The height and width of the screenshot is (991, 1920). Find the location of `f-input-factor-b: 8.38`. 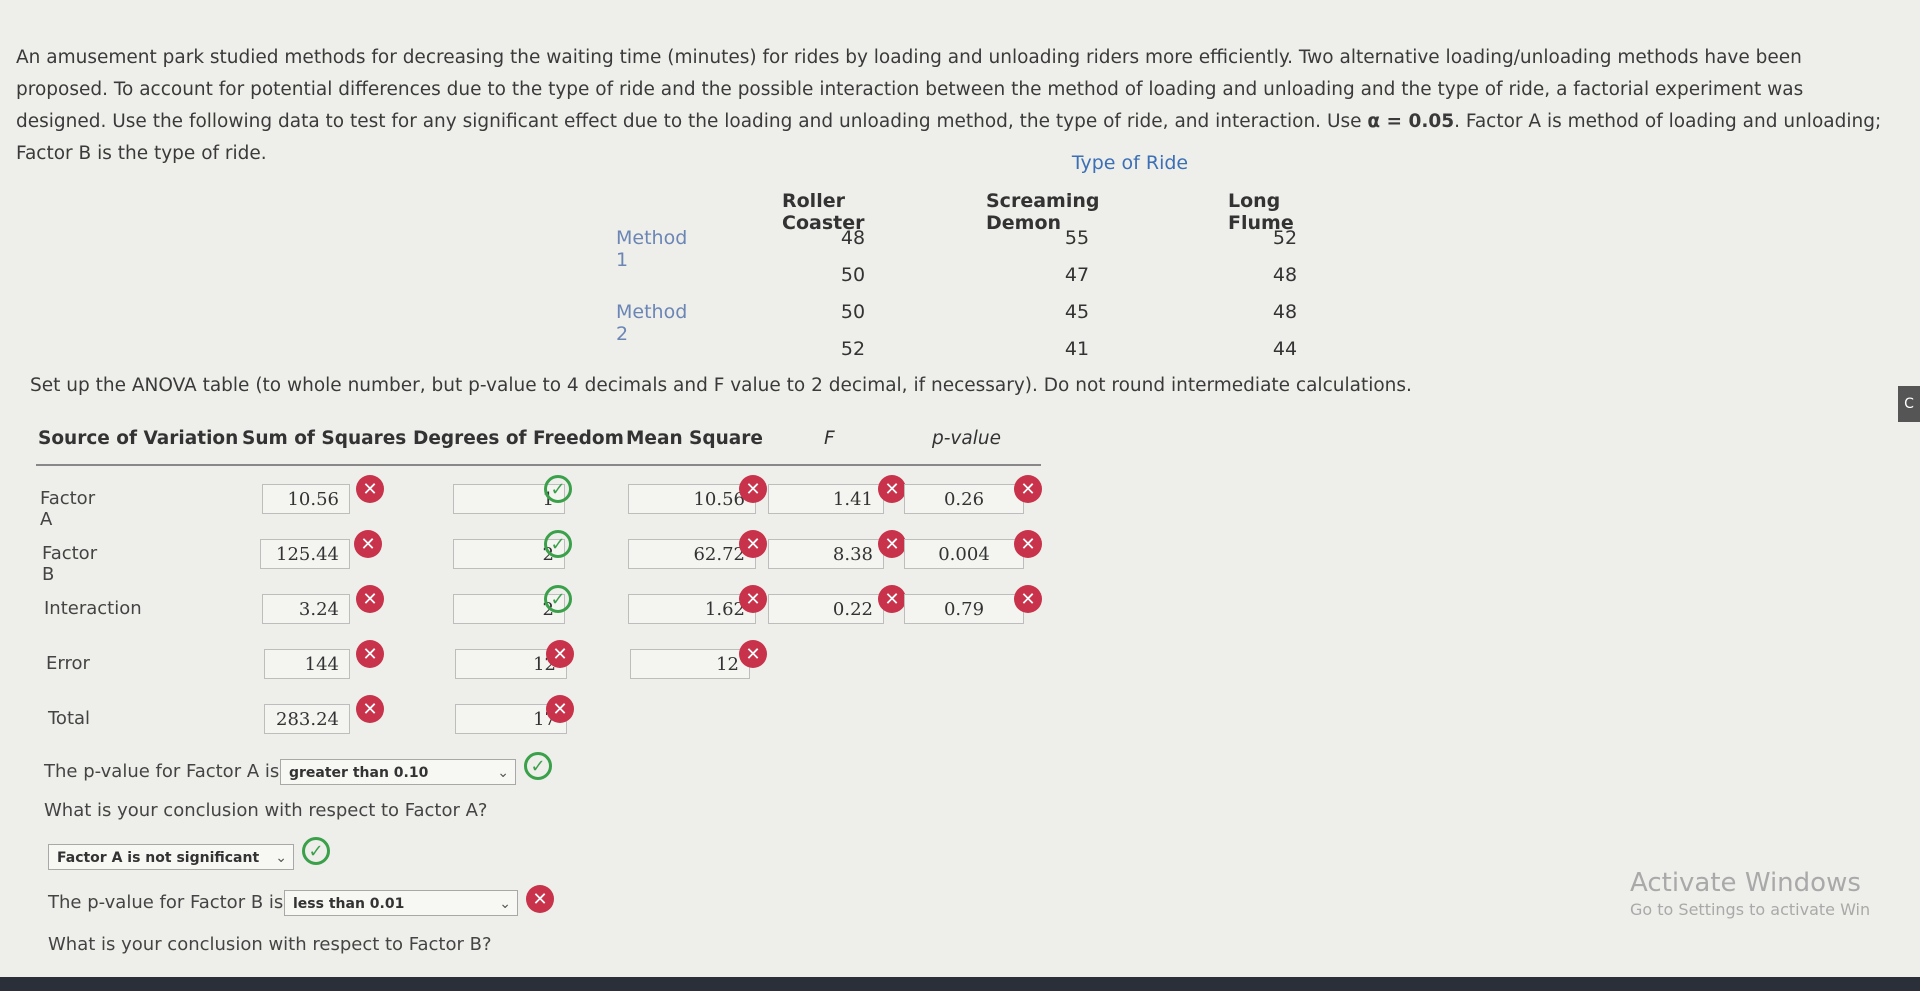

f-input-factor-b: 8.38 is located at coordinates (826, 554).